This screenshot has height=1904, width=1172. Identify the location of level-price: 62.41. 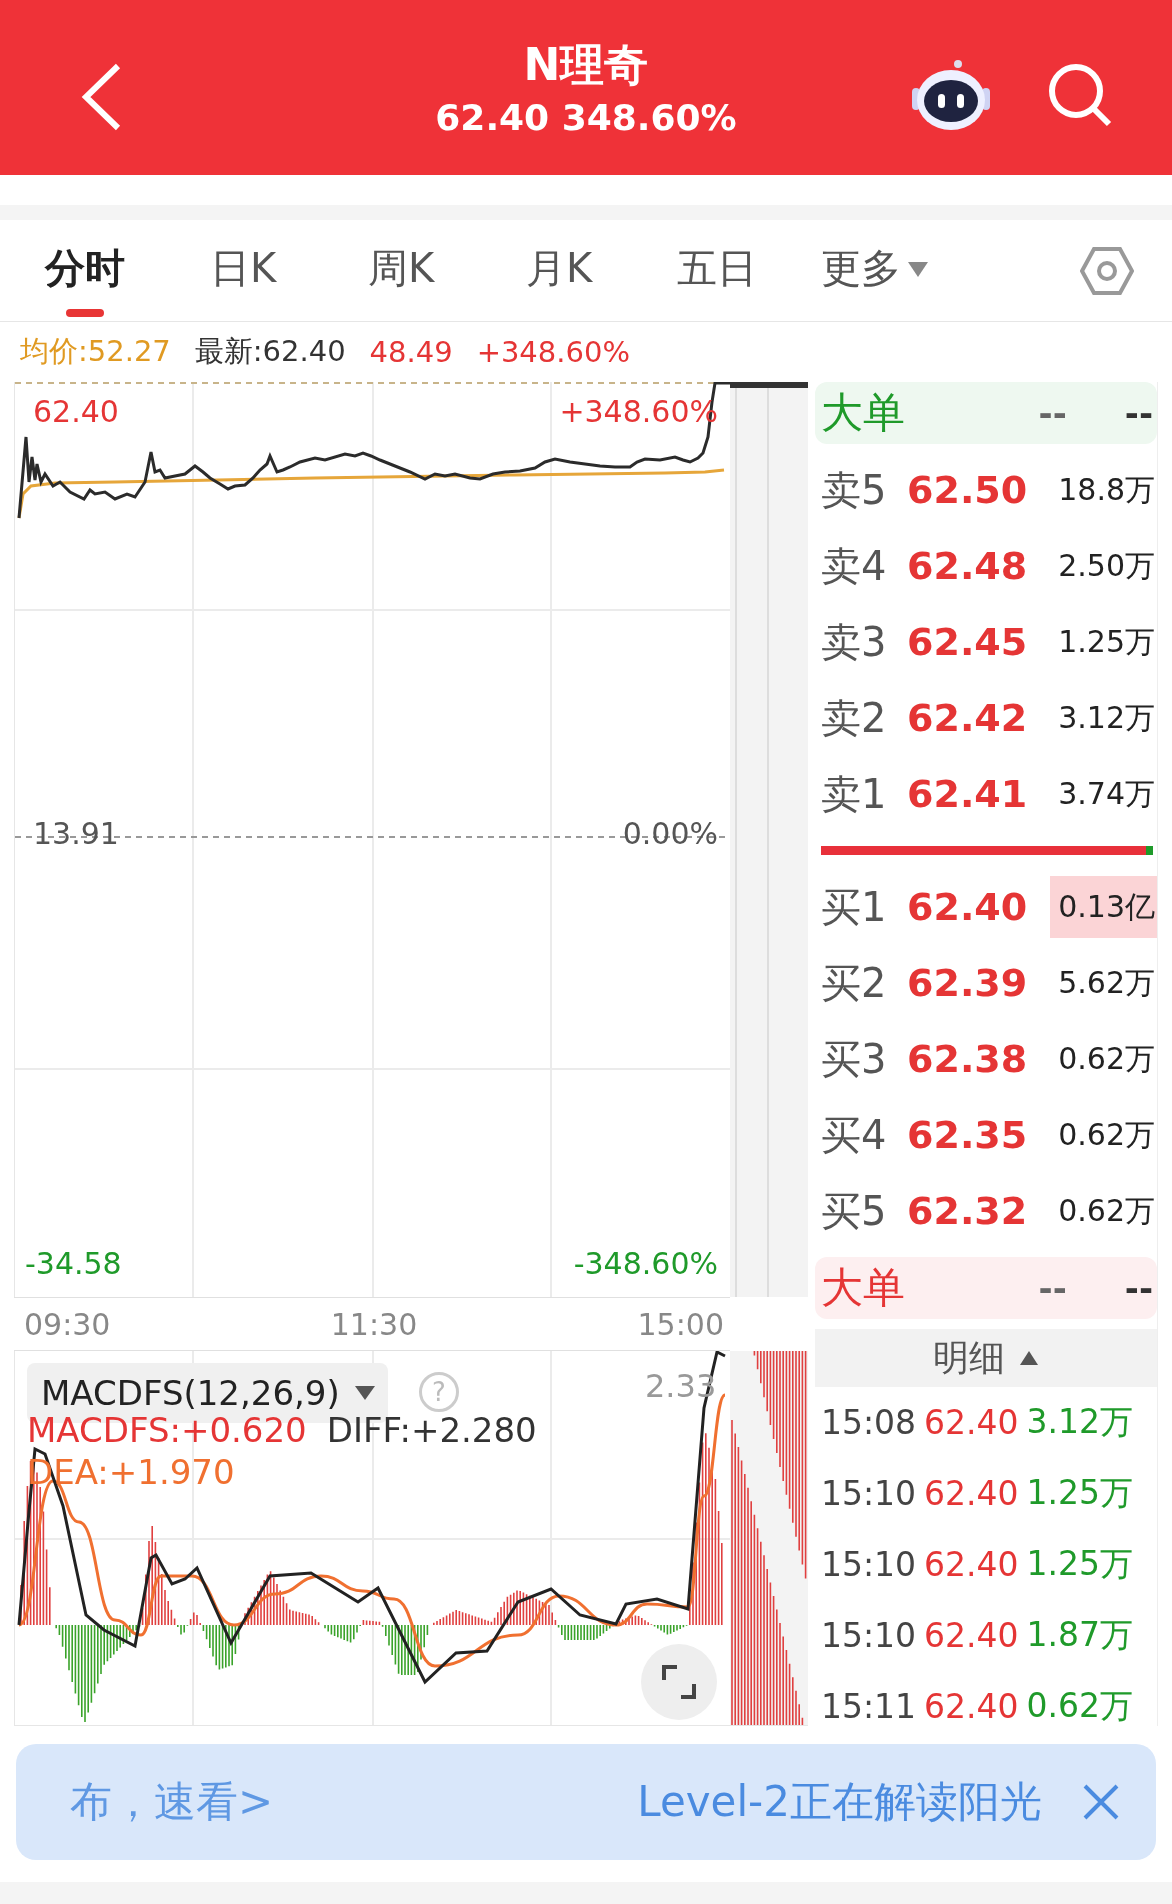
(967, 794).